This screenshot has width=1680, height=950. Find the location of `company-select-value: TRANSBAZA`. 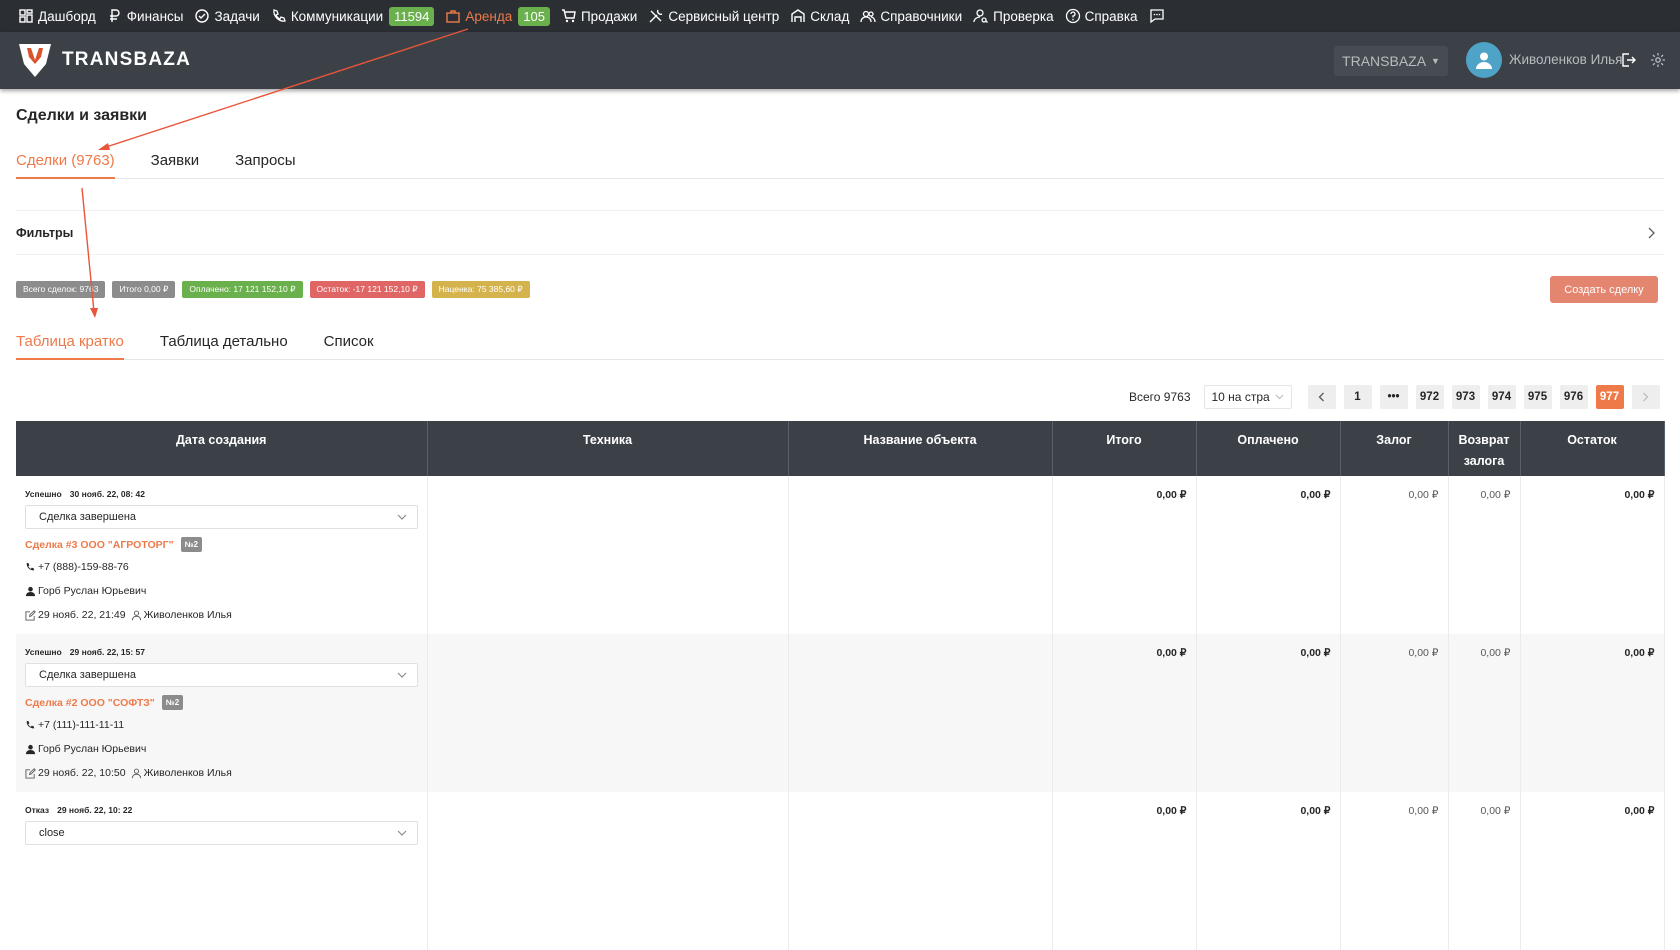

company-select-value: TRANSBAZA is located at coordinates (1384, 61).